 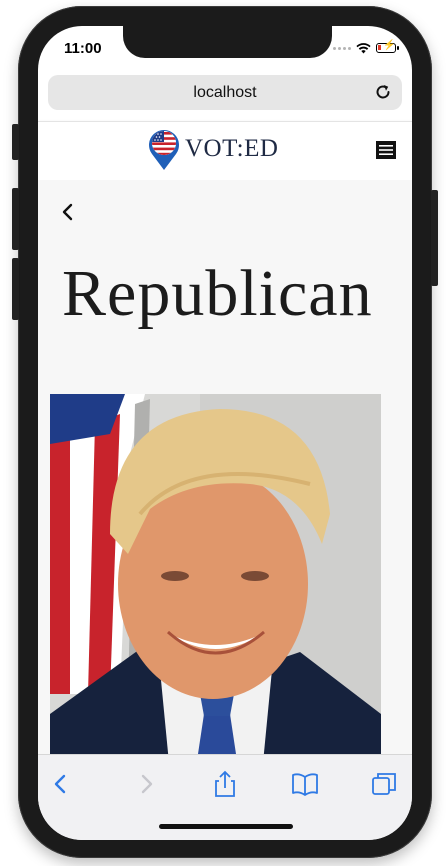 I want to click on battery-icon: ⚡, so click(x=387, y=47).